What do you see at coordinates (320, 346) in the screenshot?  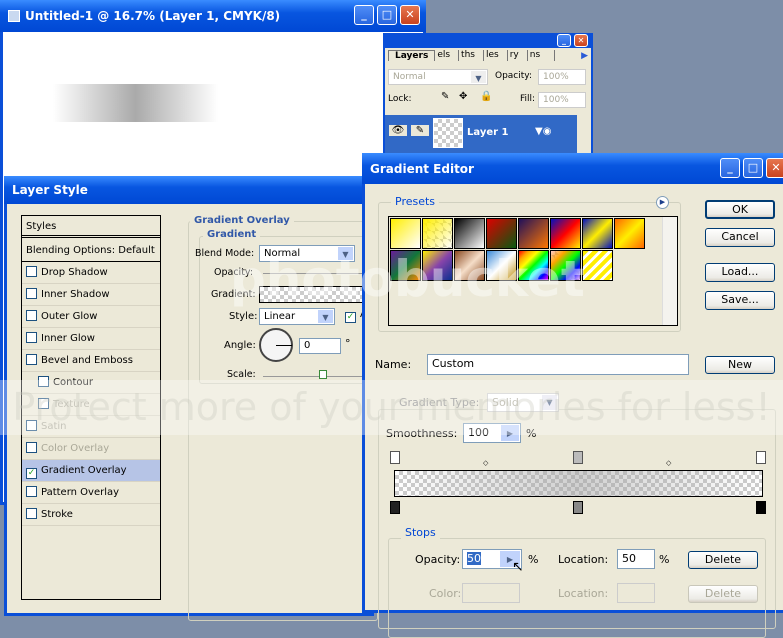 I see `angle-input: 0` at bounding box center [320, 346].